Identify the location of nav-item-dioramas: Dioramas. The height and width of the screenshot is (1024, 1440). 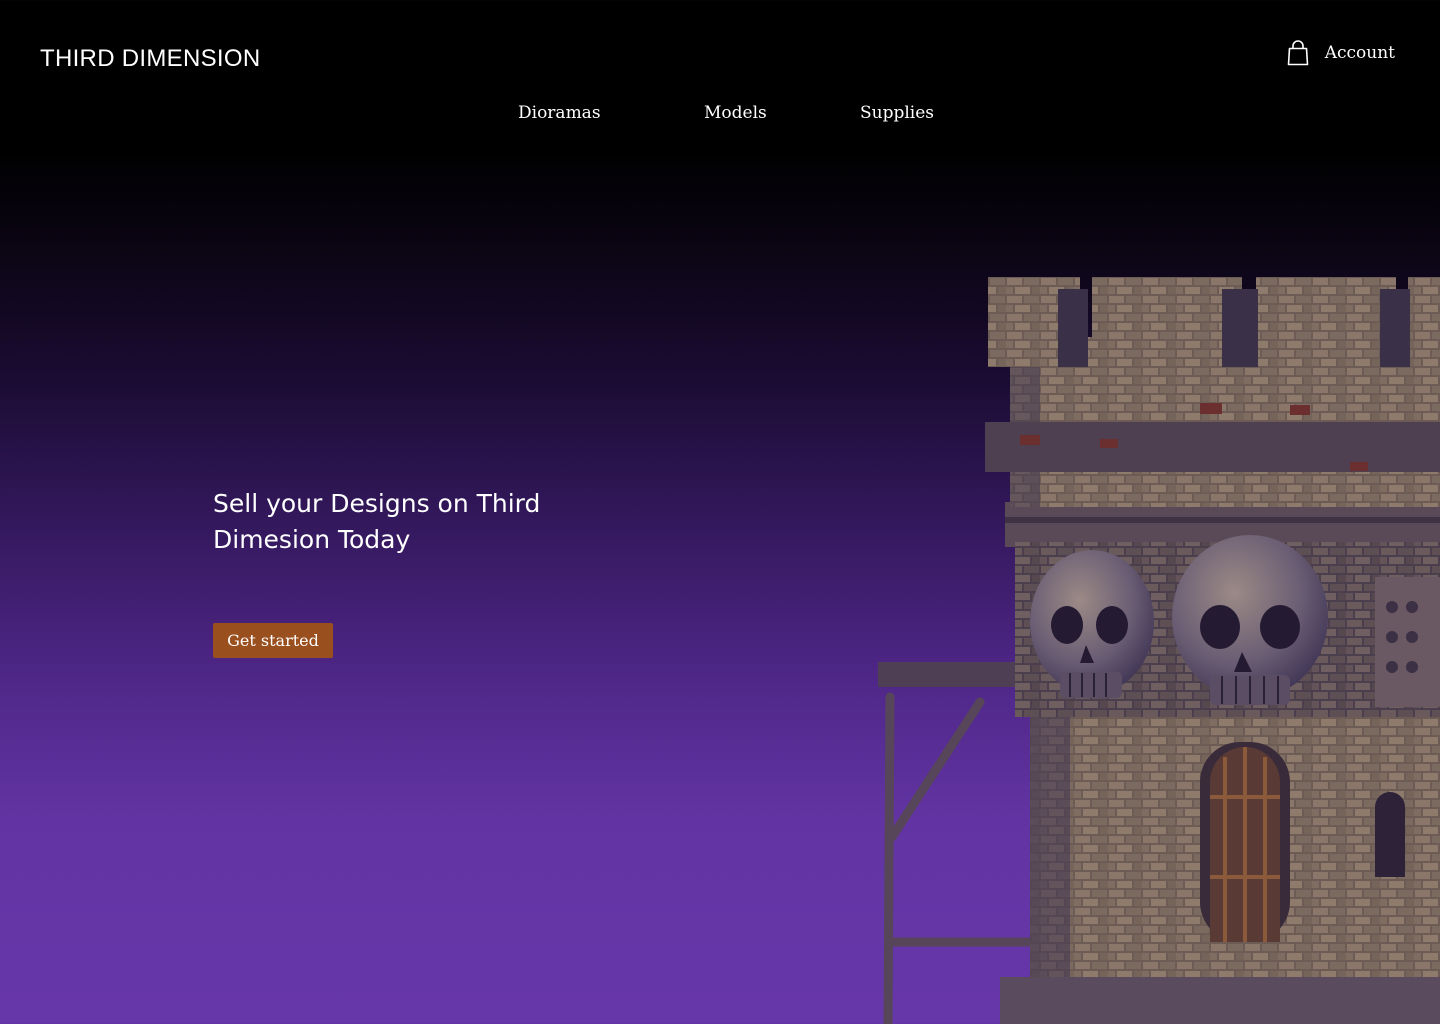
(559, 113).